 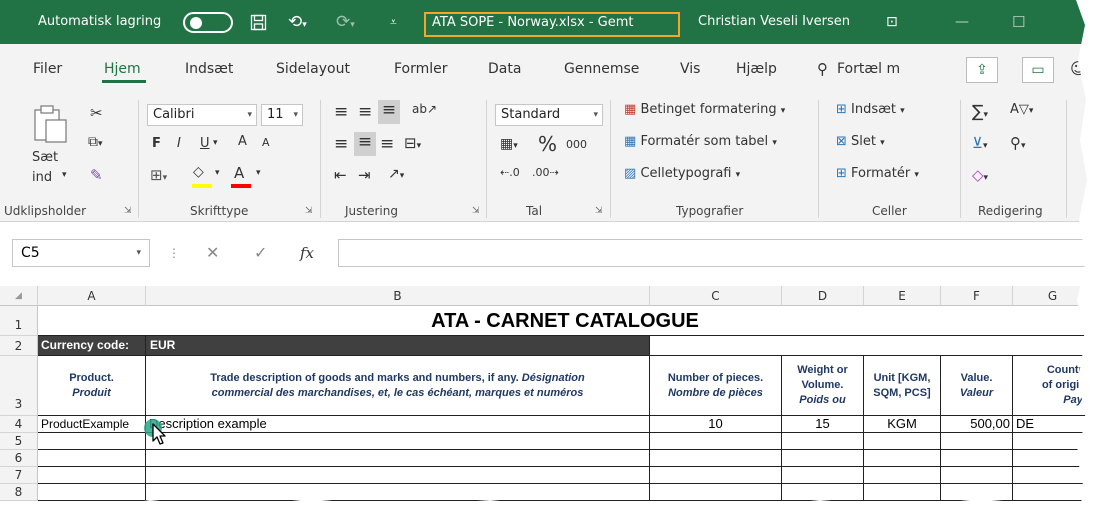 I want to click on fill-color-icon: ◇, so click(x=198, y=172).